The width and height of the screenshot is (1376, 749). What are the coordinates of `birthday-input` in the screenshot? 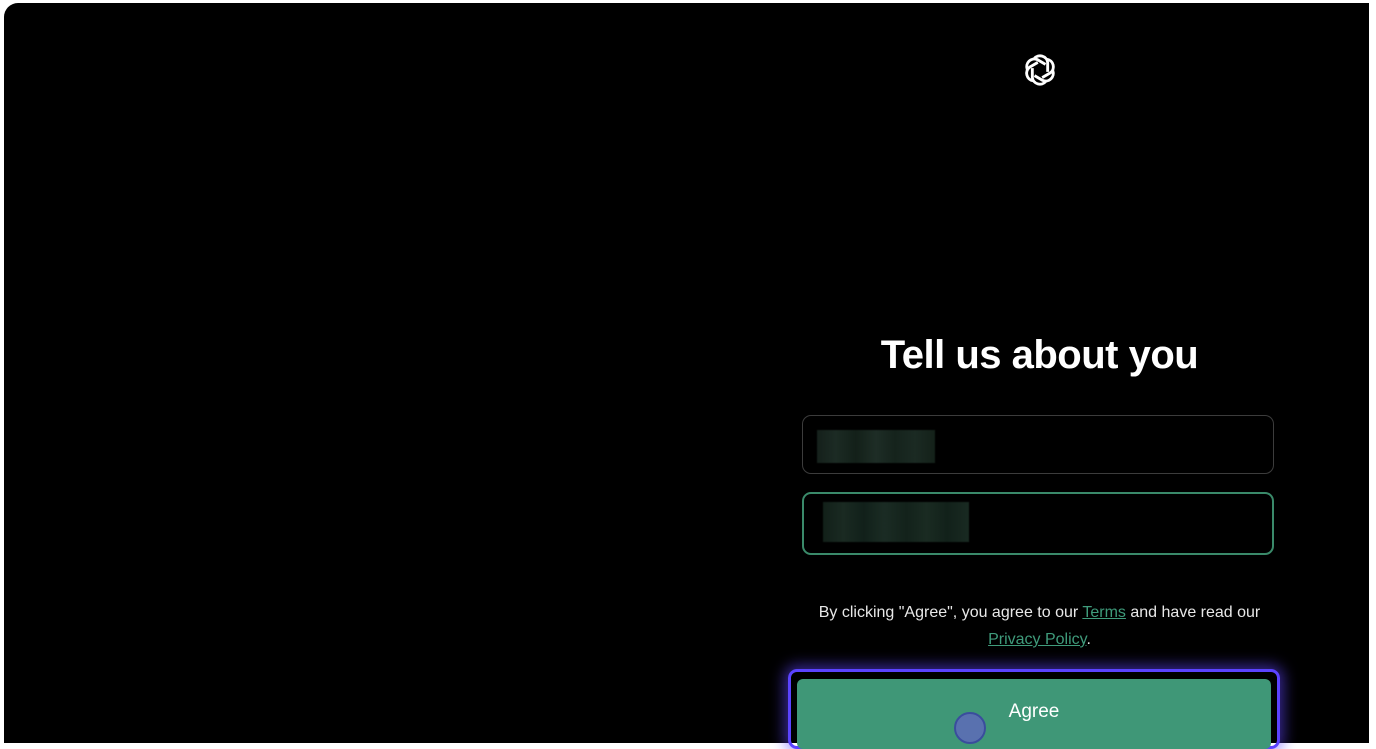 It's located at (1038, 523).